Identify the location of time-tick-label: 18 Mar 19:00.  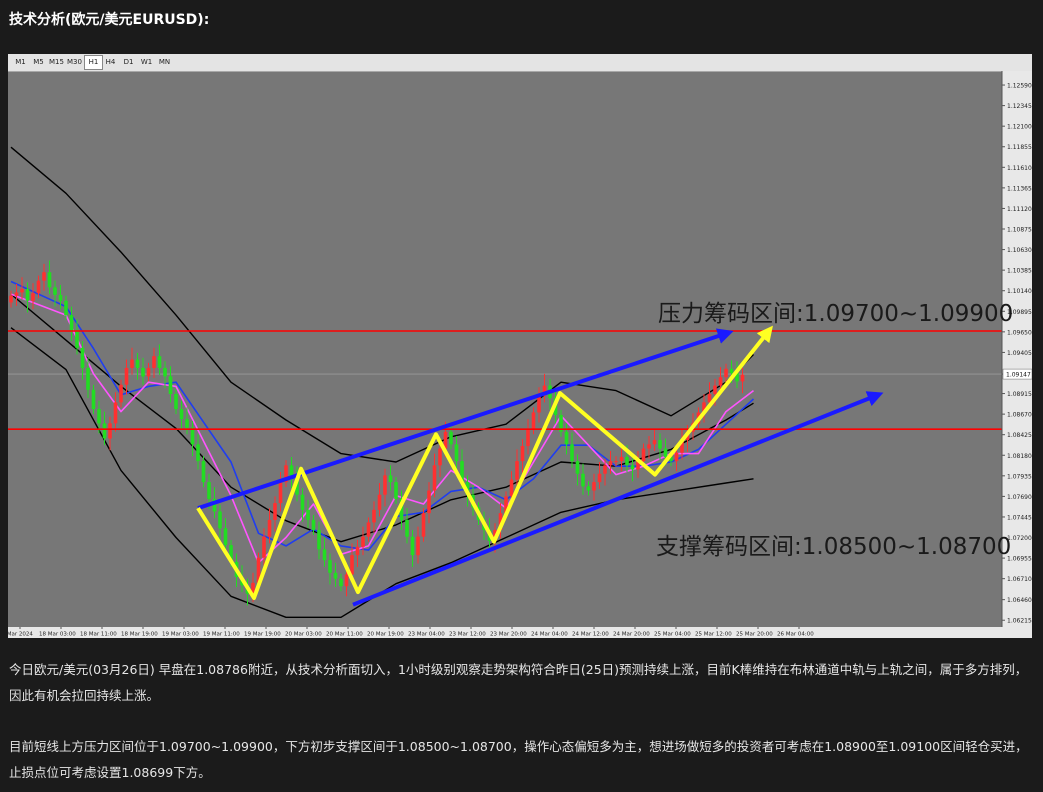
(139, 635).